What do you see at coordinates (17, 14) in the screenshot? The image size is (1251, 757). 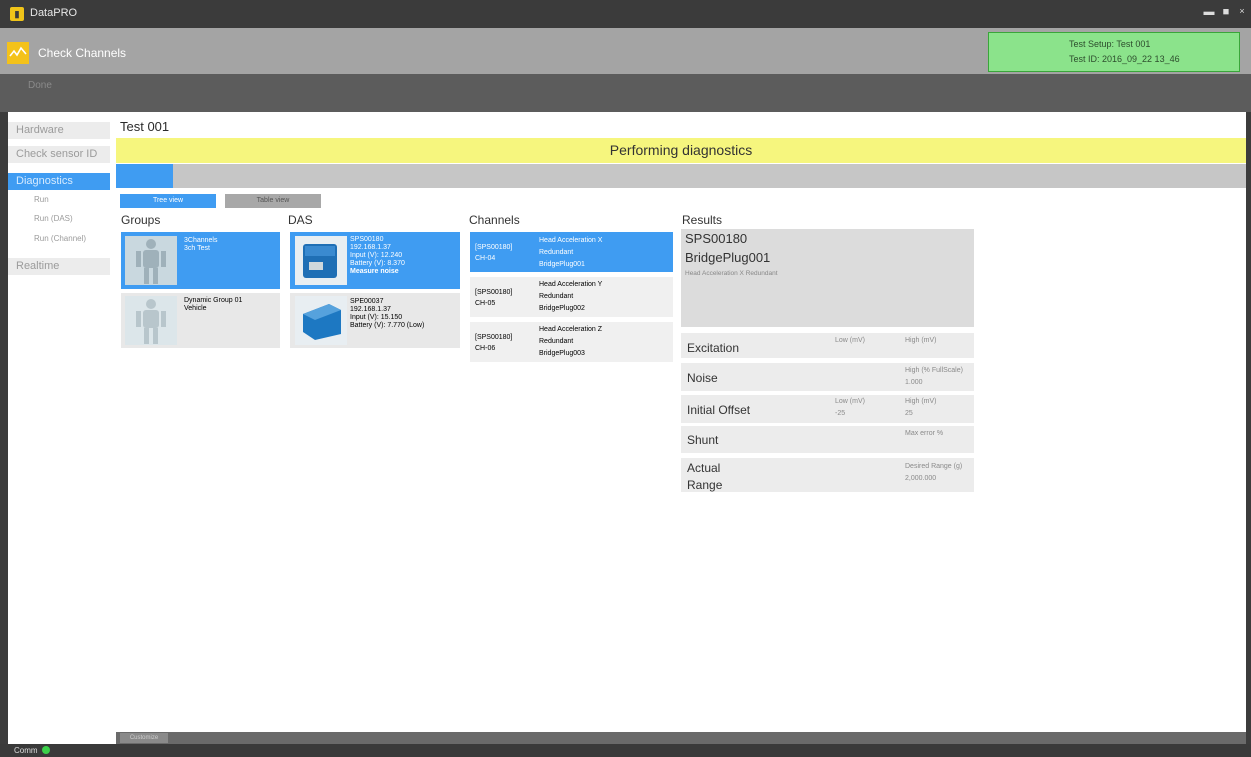 I see `datapro-logo-icon: ▮` at bounding box center [17, 14].